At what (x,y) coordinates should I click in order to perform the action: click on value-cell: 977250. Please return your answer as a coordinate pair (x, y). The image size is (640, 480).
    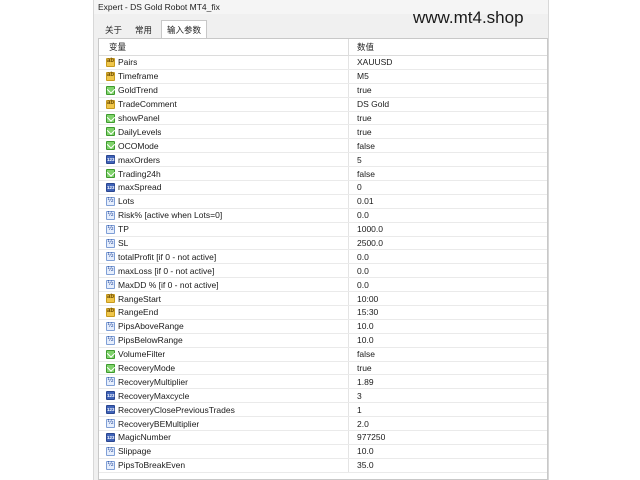
    Looking at the image, I should click on (448, 437).